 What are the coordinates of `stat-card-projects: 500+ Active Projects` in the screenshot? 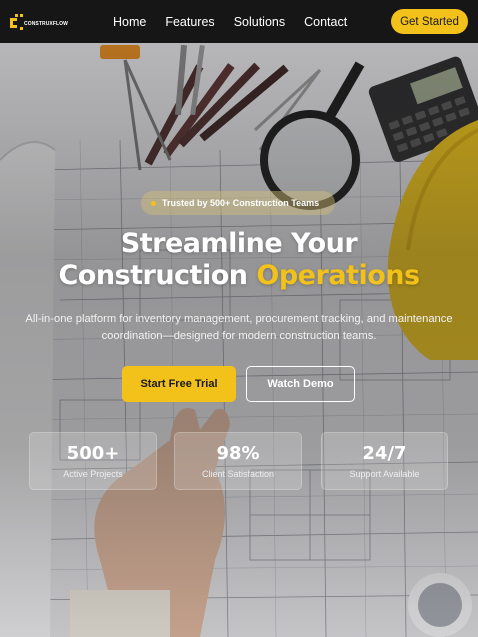 It's located at (93, 461).